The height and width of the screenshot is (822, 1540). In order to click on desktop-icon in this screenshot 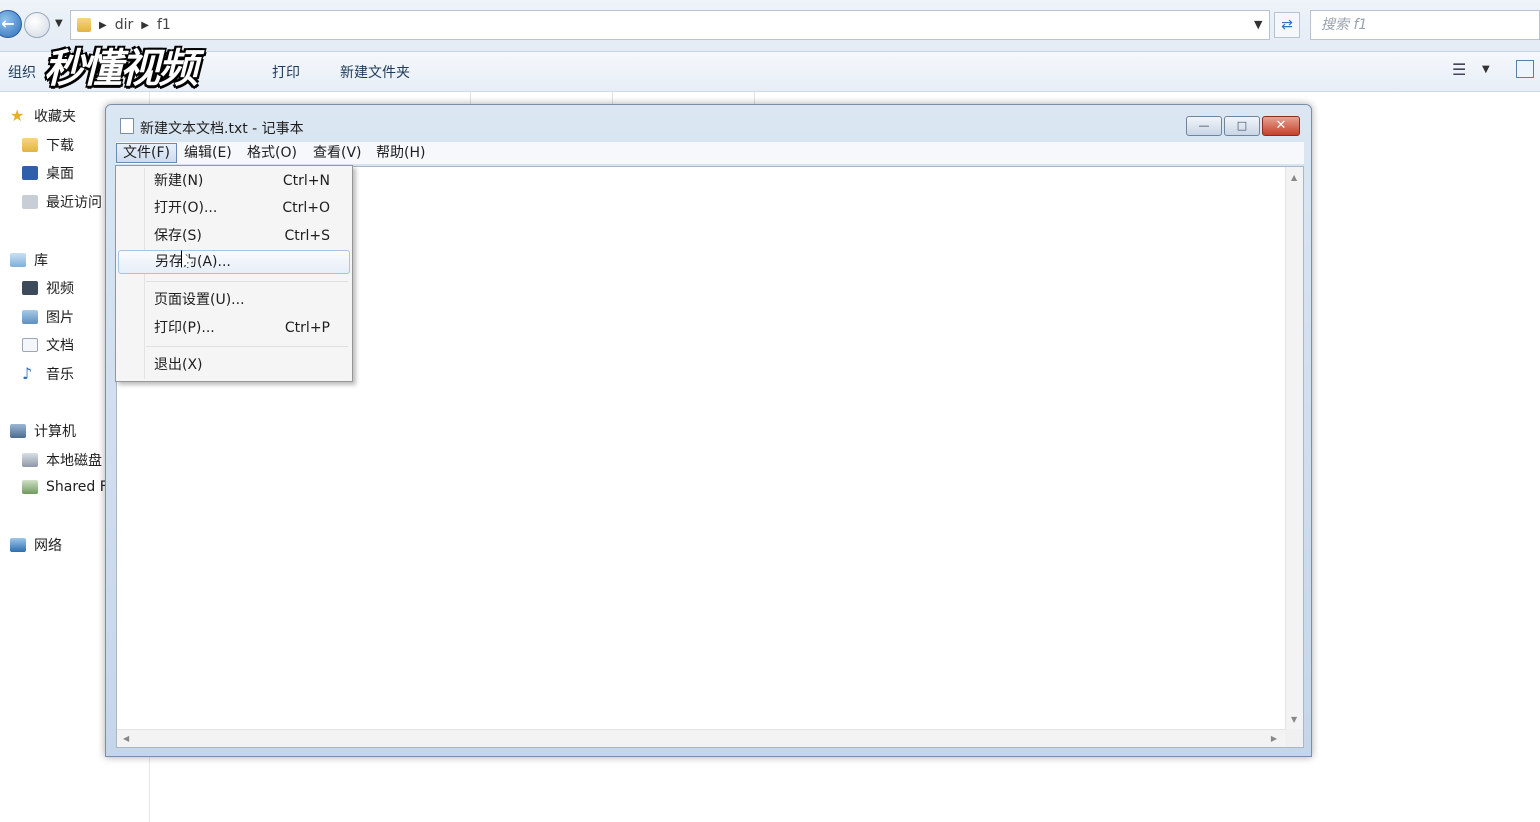, I will do `click(30, 173)`.